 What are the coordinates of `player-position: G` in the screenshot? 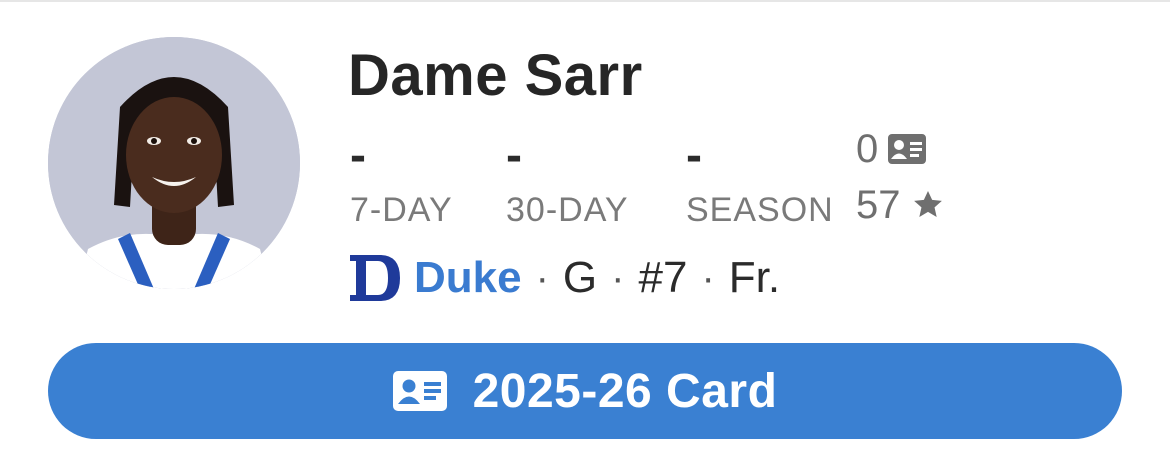 It's located at (580, 277).